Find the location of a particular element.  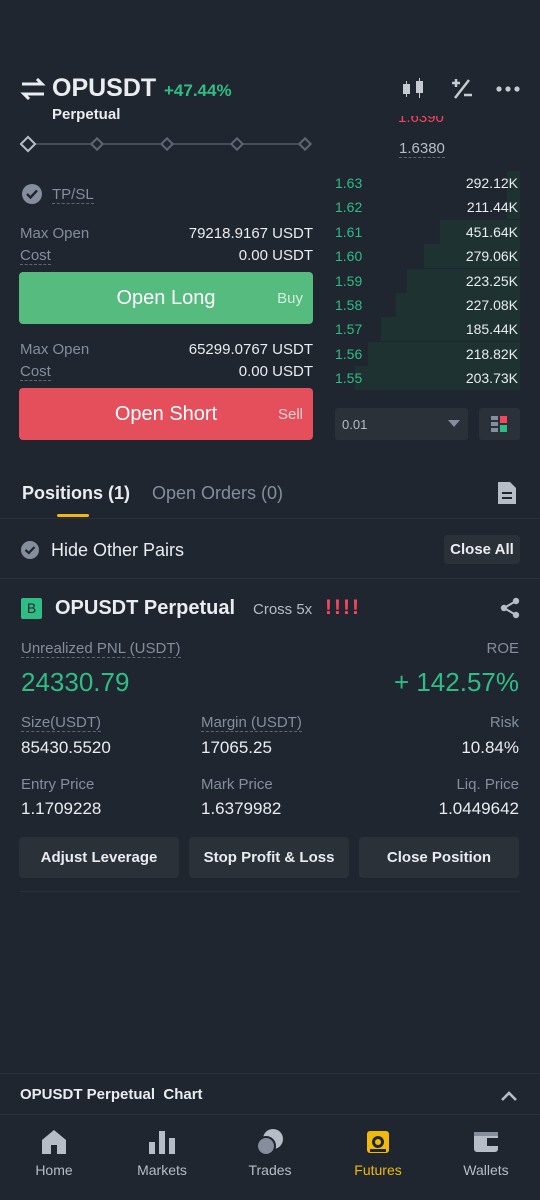

max-open-long-value: 79218.9167 USDT is located at coordinates (250, 233).